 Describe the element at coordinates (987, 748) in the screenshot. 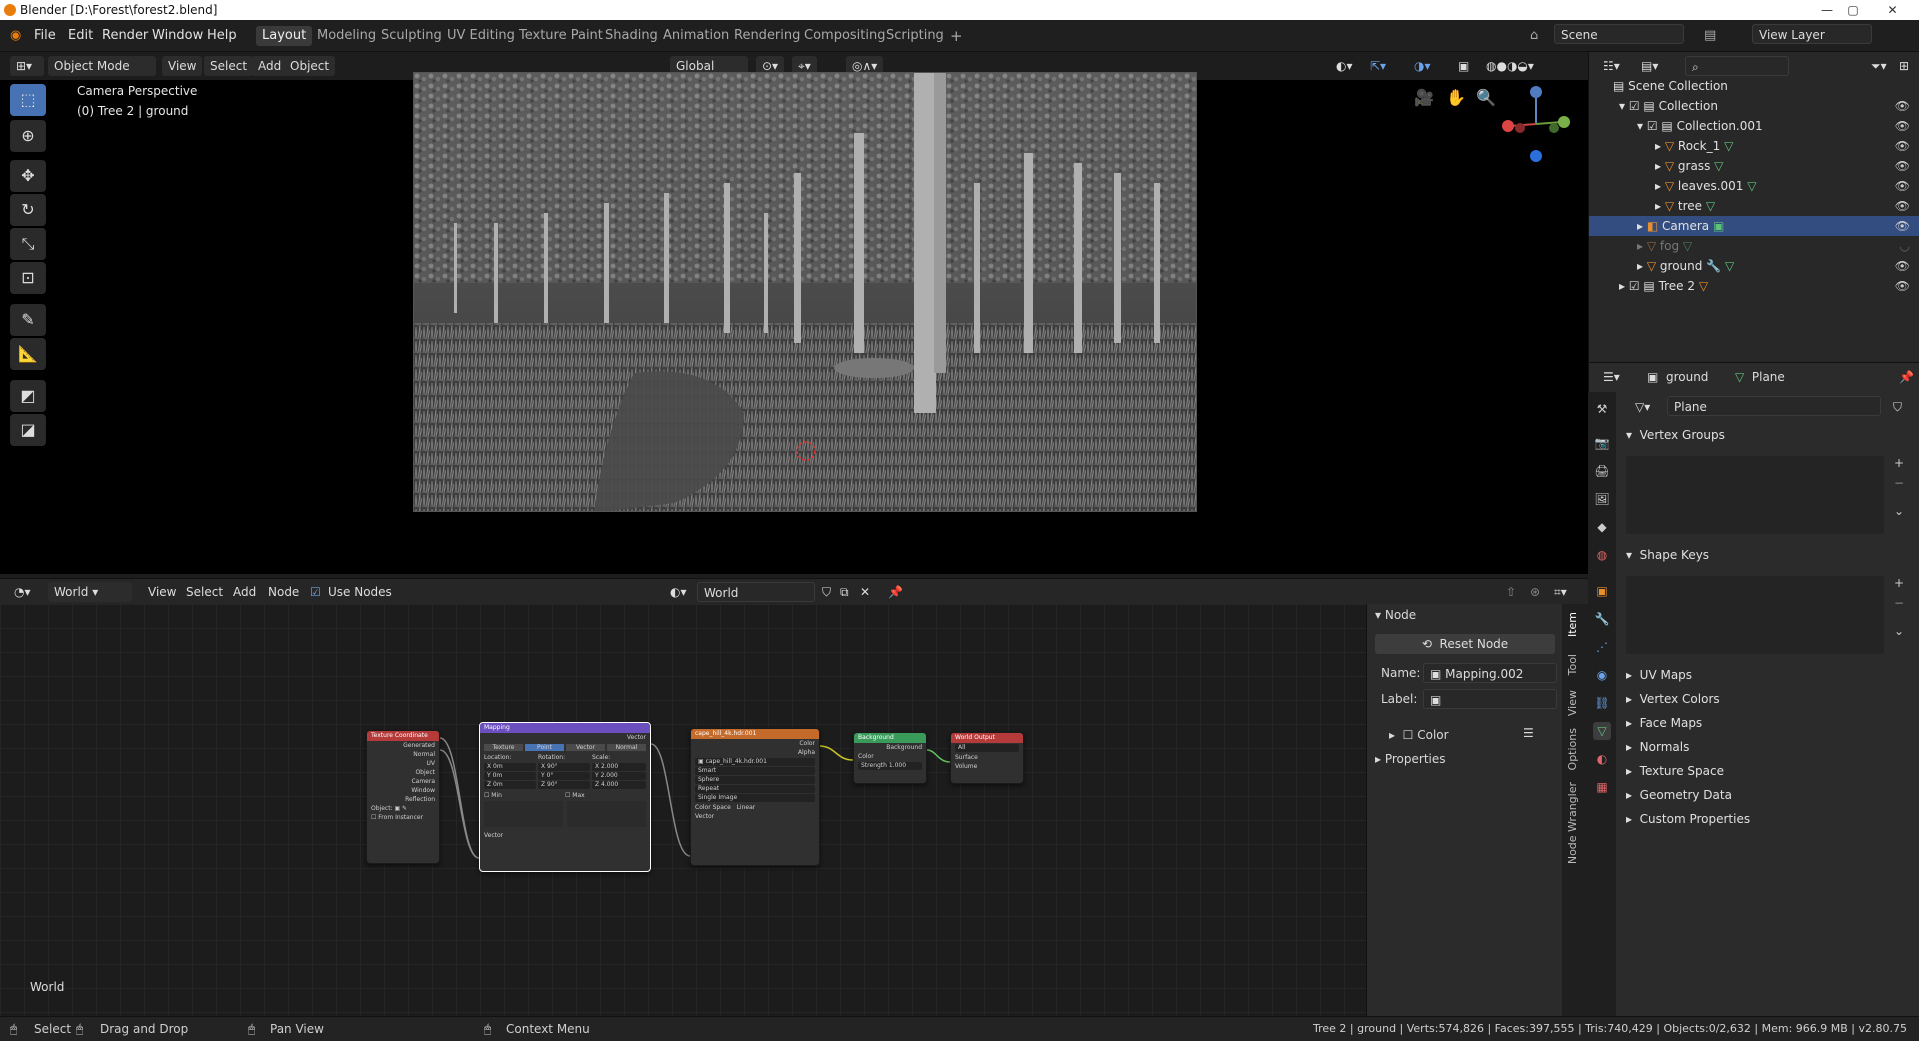

I see `world-output-target-dropdown: All` at that location.